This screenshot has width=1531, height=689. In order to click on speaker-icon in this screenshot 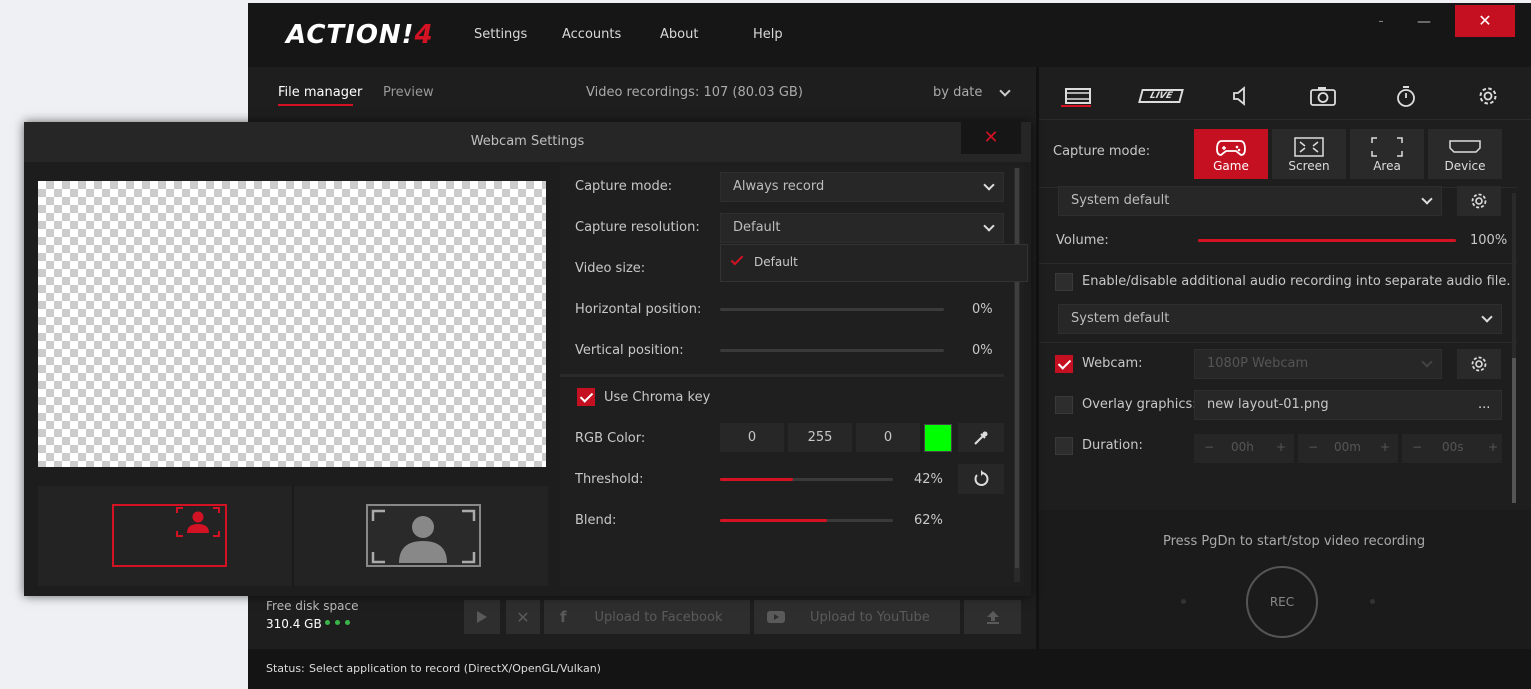, I will do `click(1239, 96)`.